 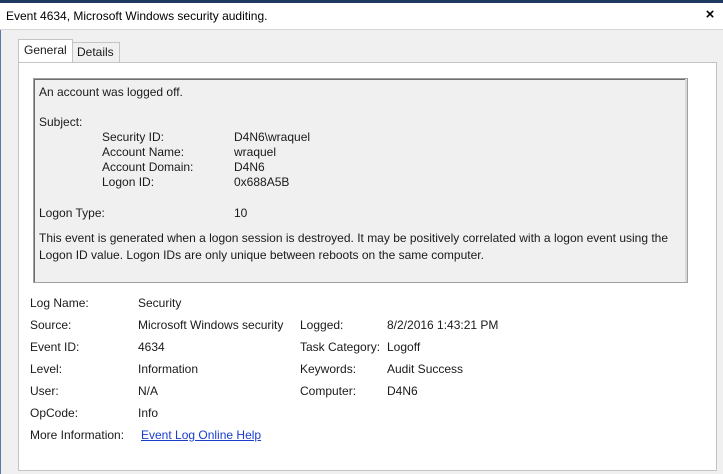 What do you see at coordinates (111, 92) in the screenshot?
I see `event-summary: An account was logged off.` at bounding box center [111, 92].